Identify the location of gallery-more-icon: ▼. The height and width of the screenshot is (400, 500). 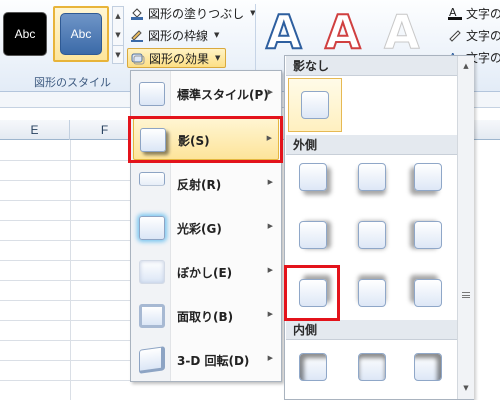
(118, 54).